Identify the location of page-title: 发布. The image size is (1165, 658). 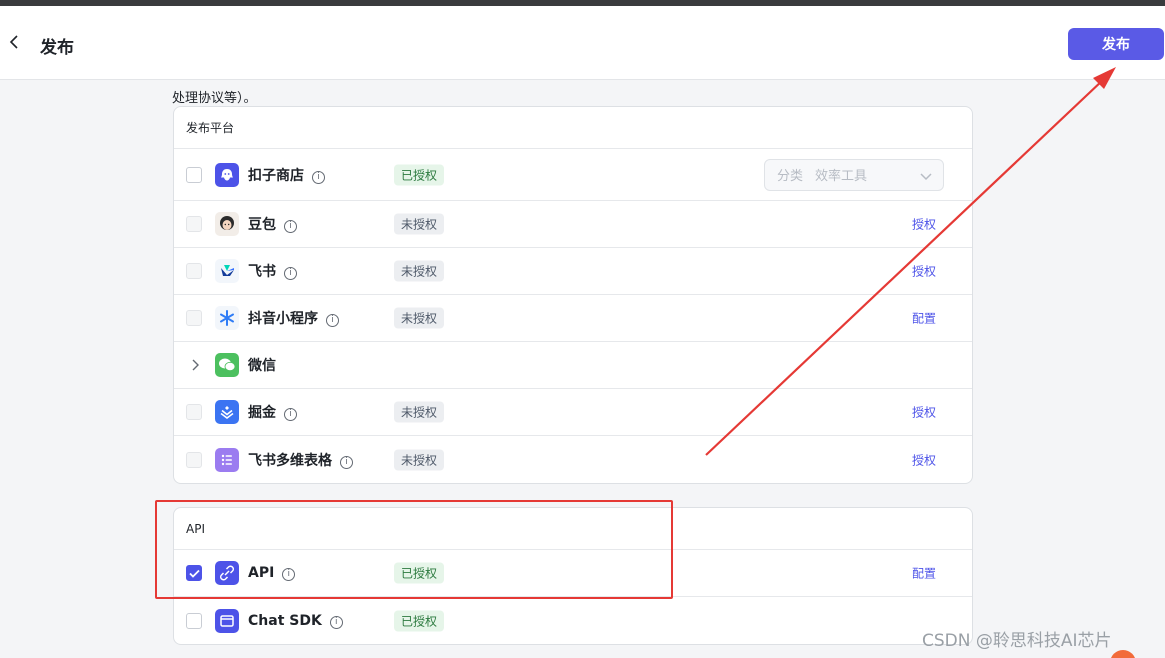
(57, 48).